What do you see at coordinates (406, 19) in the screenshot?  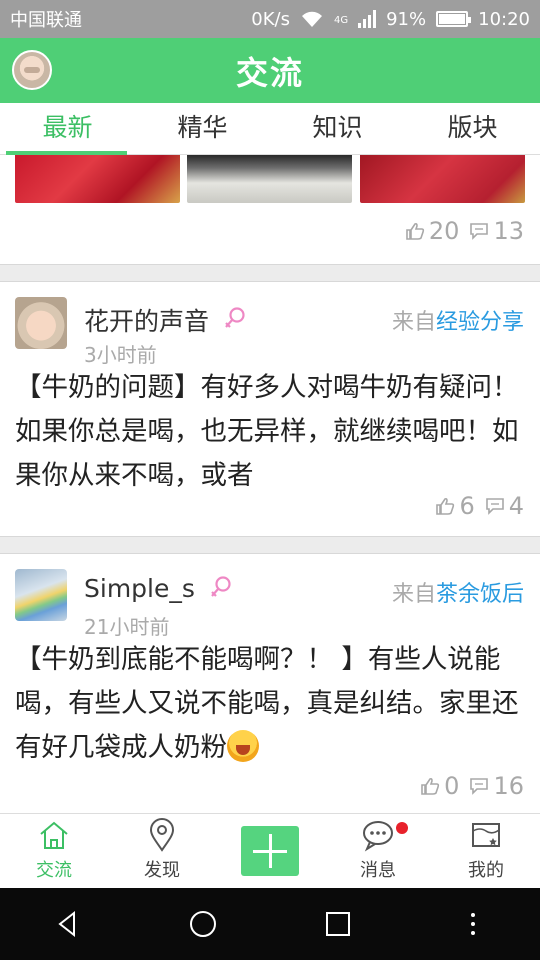 I see `battery-percent: 91%` at bounding box center [406, 19].